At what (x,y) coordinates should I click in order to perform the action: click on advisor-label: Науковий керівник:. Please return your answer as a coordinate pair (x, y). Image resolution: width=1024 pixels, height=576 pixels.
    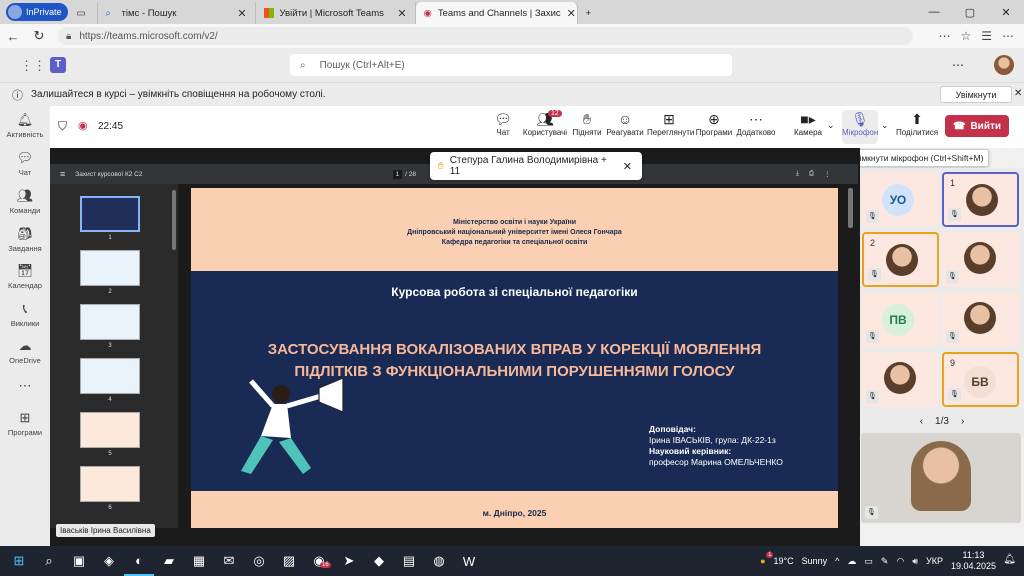
    Looking at the image, I should click on (690, 451).